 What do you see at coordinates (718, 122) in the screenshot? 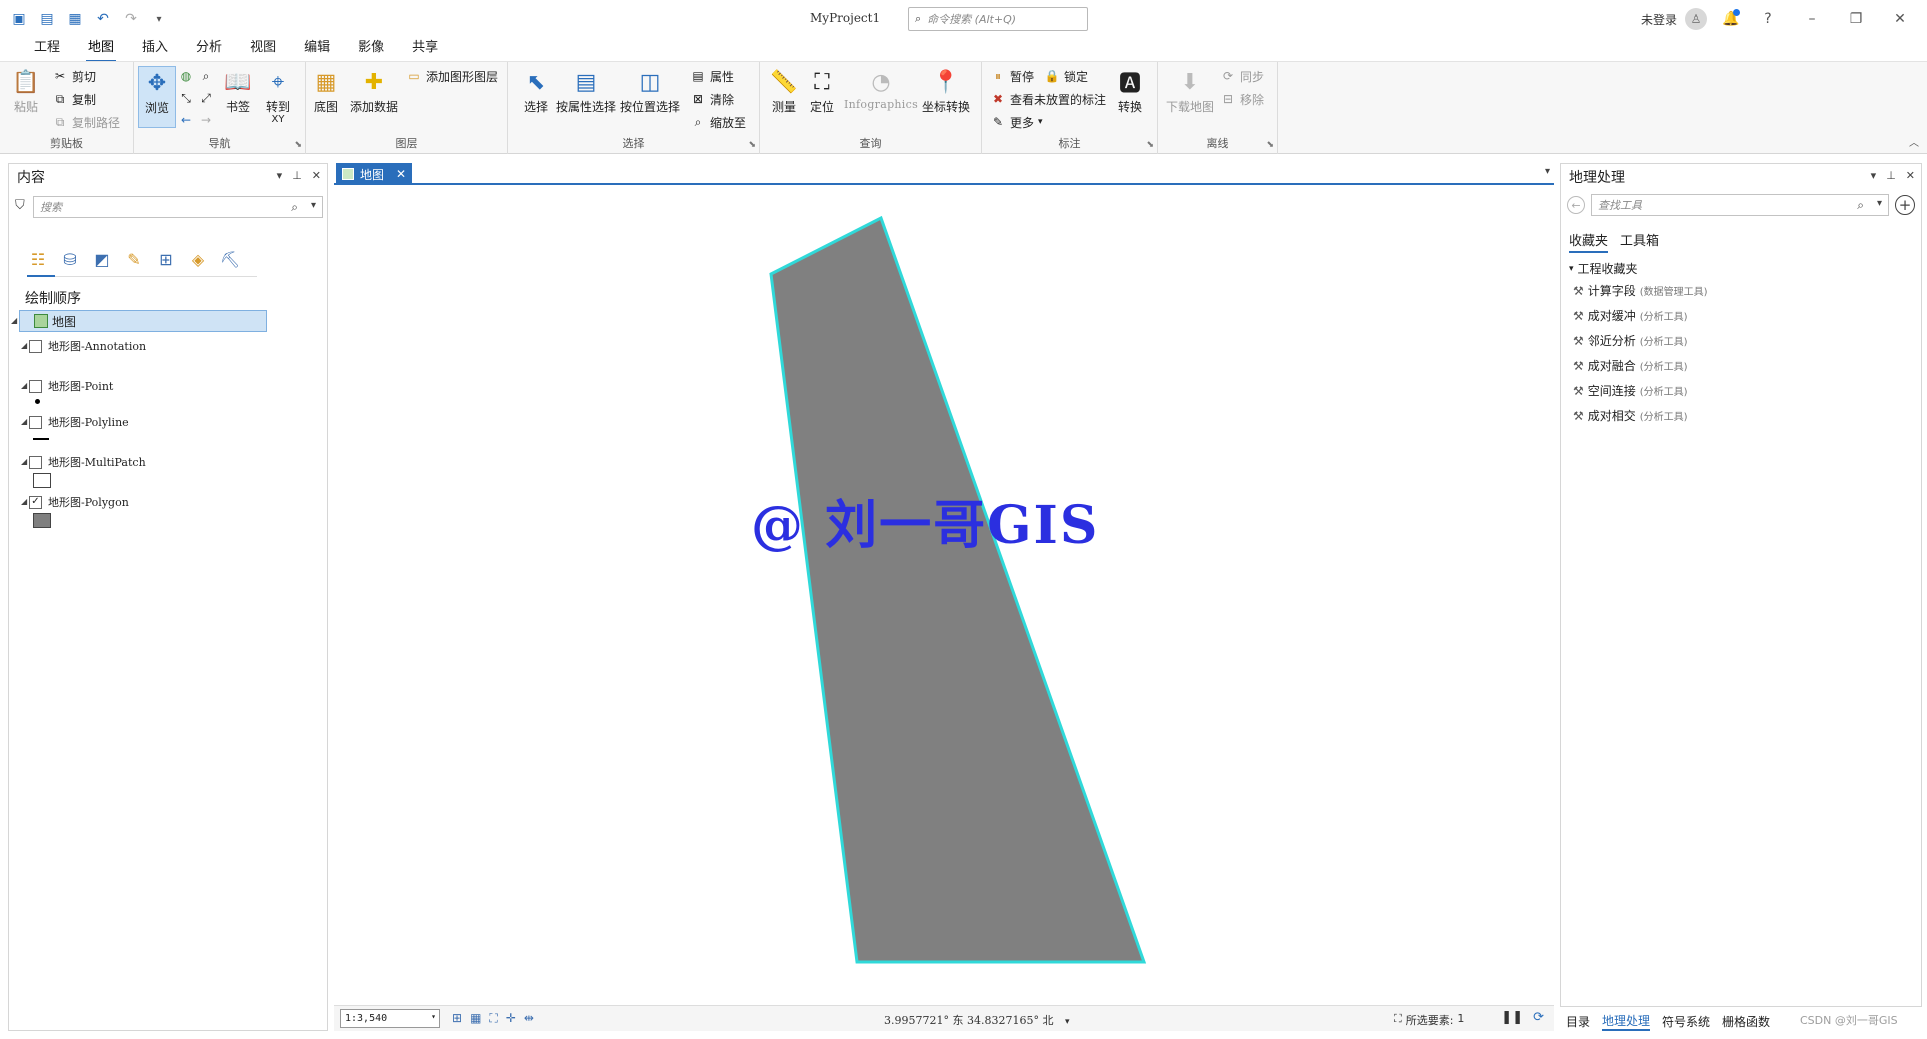
I see `zoom-to-selection-button: ⌕ 缩放至` at bounding box center [718, 122].